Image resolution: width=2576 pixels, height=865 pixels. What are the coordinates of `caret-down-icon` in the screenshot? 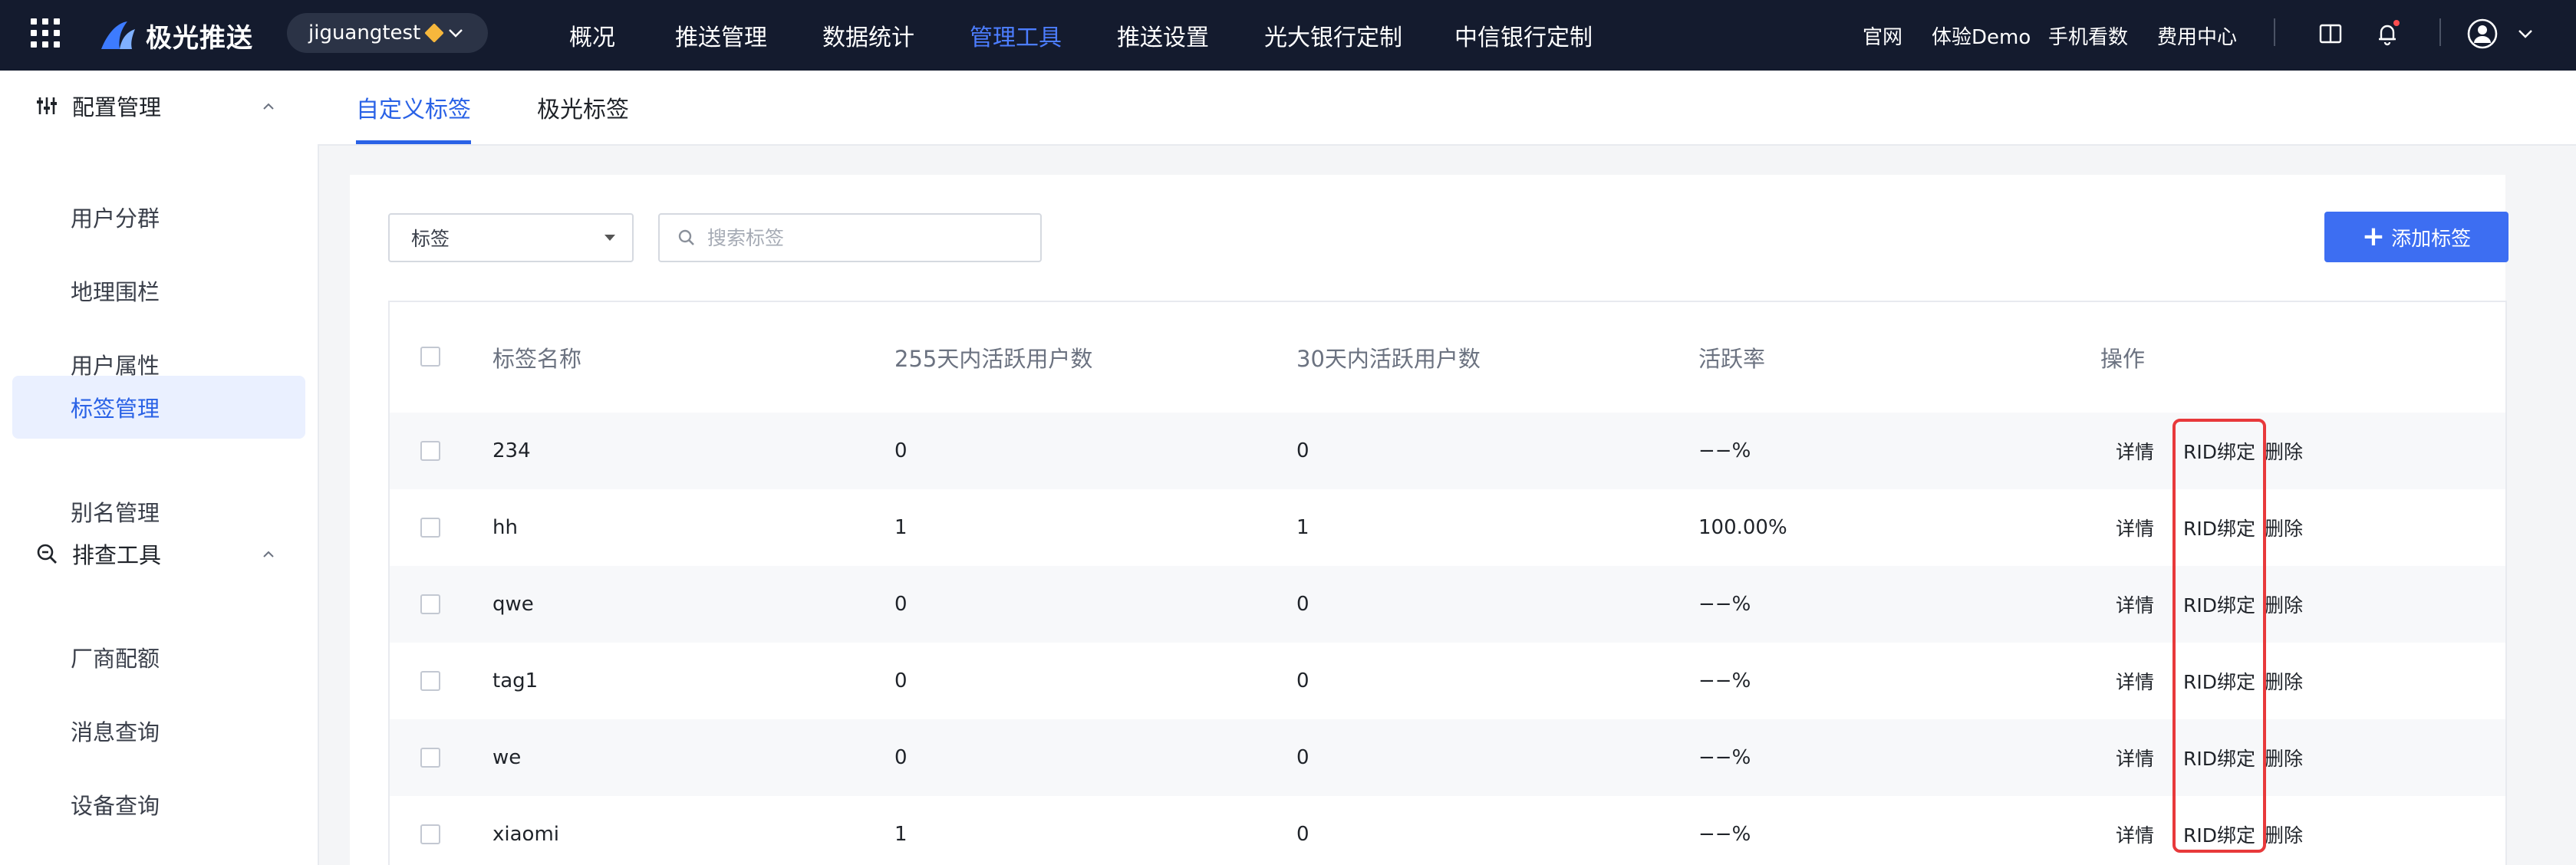 It's located at (609, 238).